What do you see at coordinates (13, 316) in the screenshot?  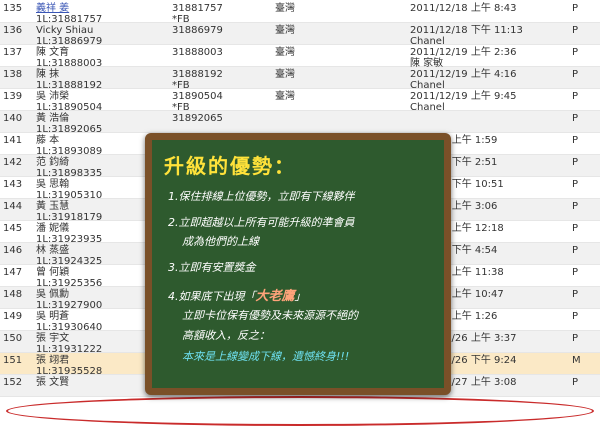 I see `row-number: 149` at bounding box center [13, 316].